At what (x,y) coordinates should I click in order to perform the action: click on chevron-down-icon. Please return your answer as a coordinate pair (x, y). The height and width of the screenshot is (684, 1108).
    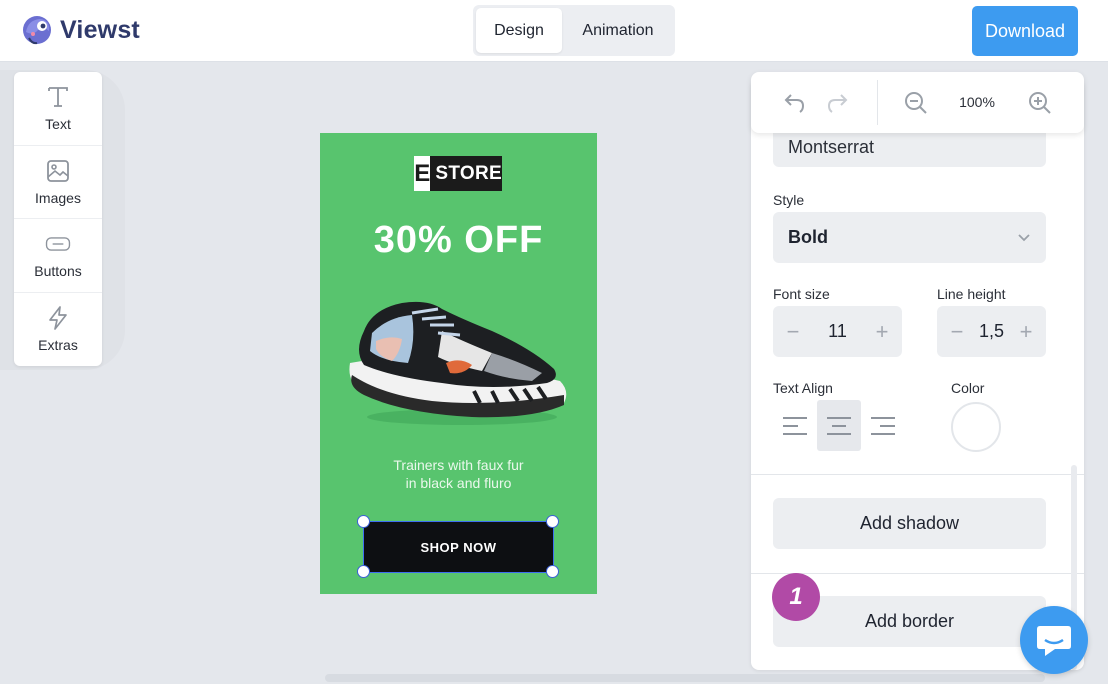
    Looking at the image, I should click on (1024, 237).